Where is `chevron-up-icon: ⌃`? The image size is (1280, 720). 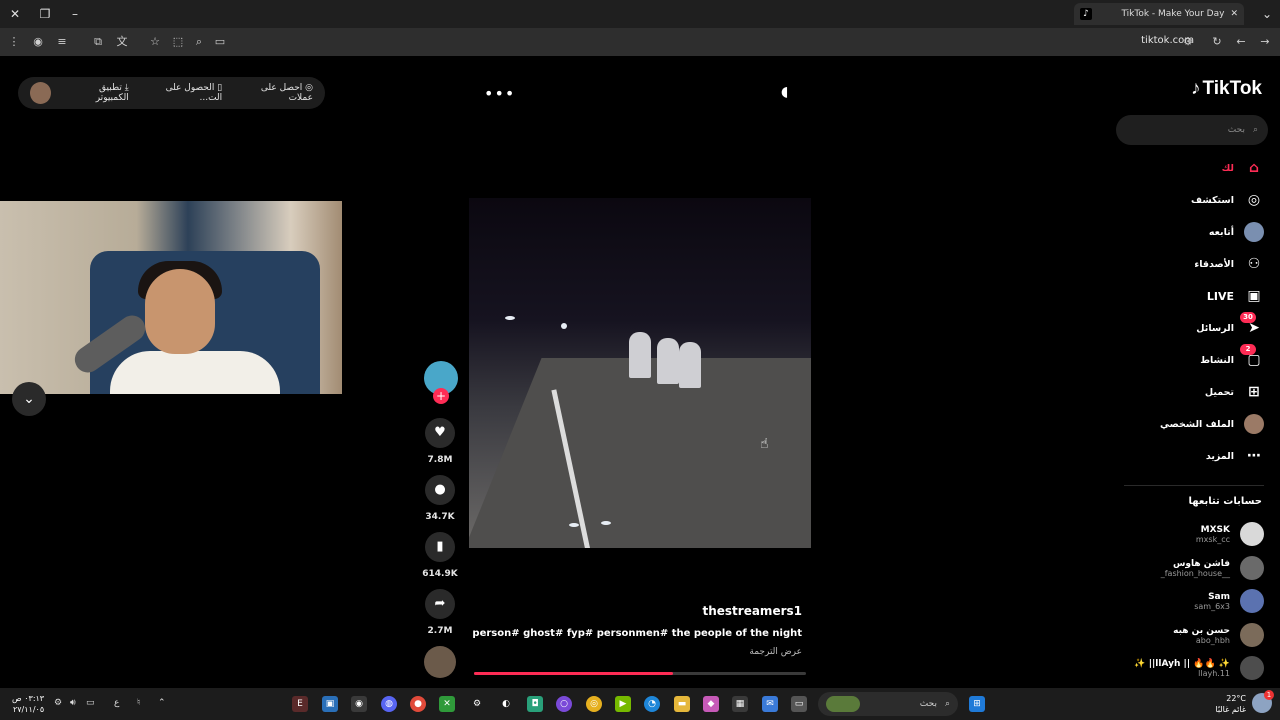 chevron-up-icon: ⌃ is located at coordinates (162, 703).